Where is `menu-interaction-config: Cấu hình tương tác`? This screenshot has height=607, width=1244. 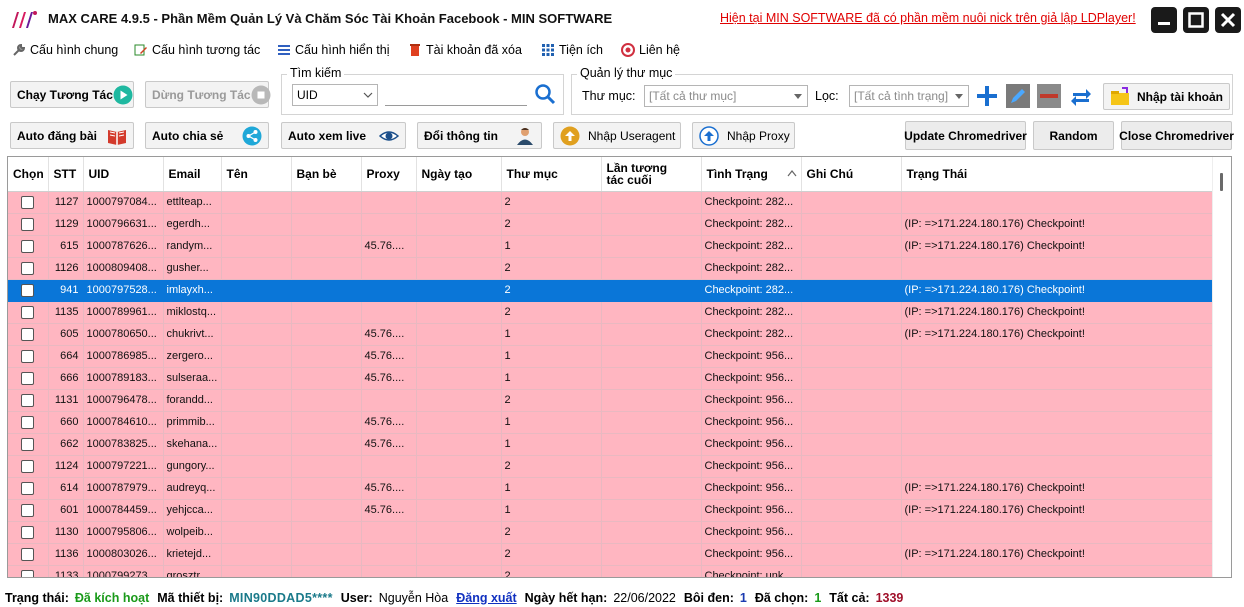 menu-interaction-config: Cấu hình tương tác is located at coordinates (197, 50).